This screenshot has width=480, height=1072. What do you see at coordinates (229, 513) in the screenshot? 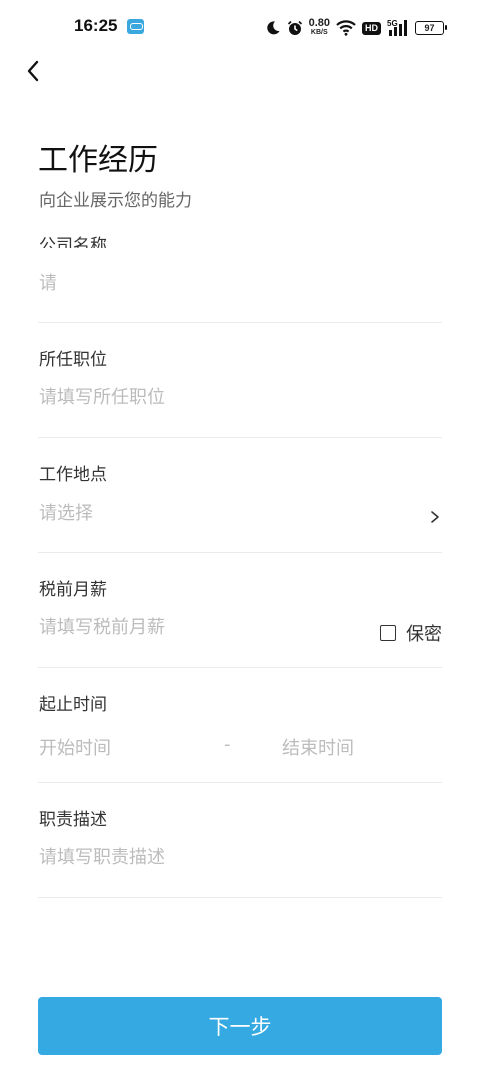
I see `location-select` at bounding box center [229, 513].